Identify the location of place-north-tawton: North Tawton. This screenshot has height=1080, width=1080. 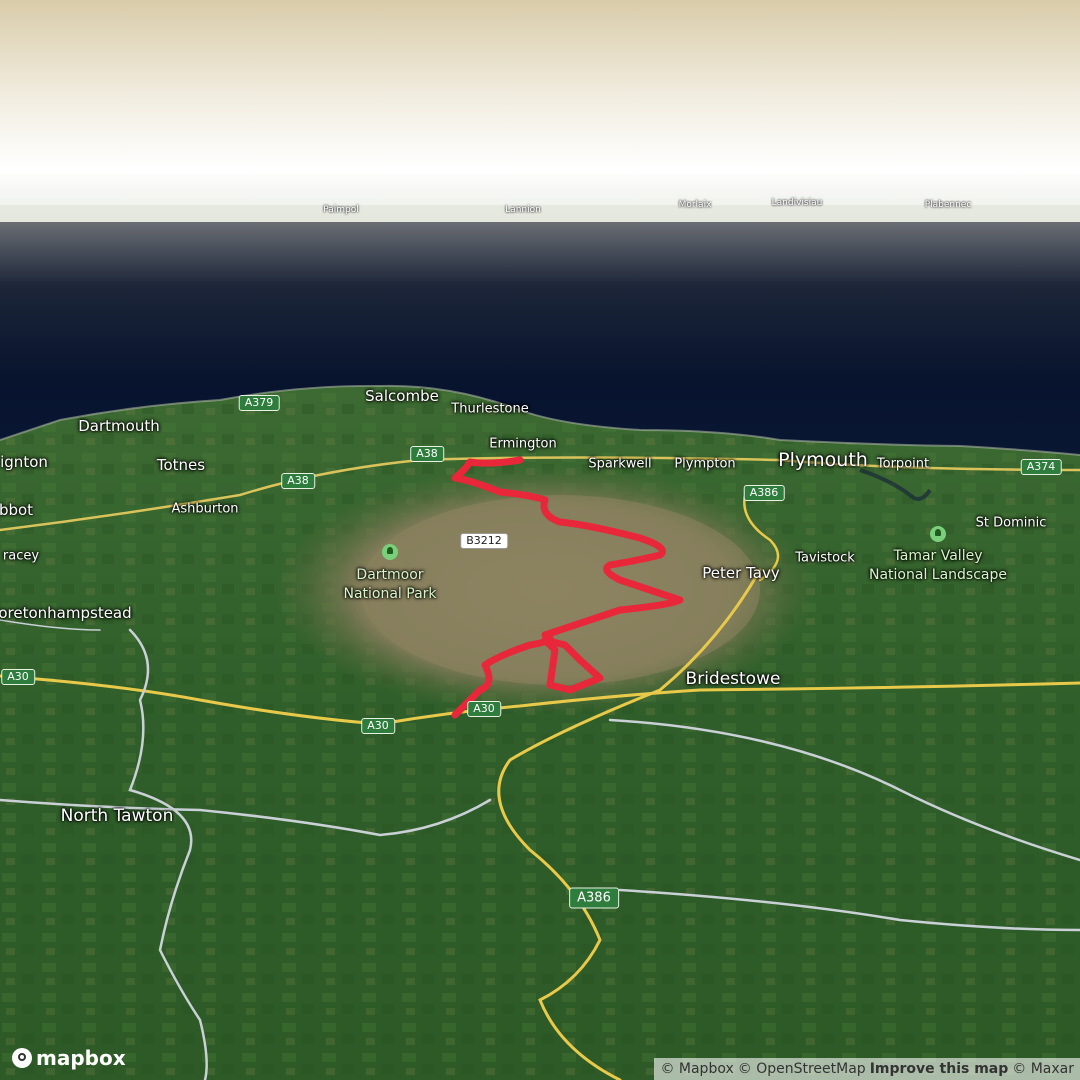
(117, 816).